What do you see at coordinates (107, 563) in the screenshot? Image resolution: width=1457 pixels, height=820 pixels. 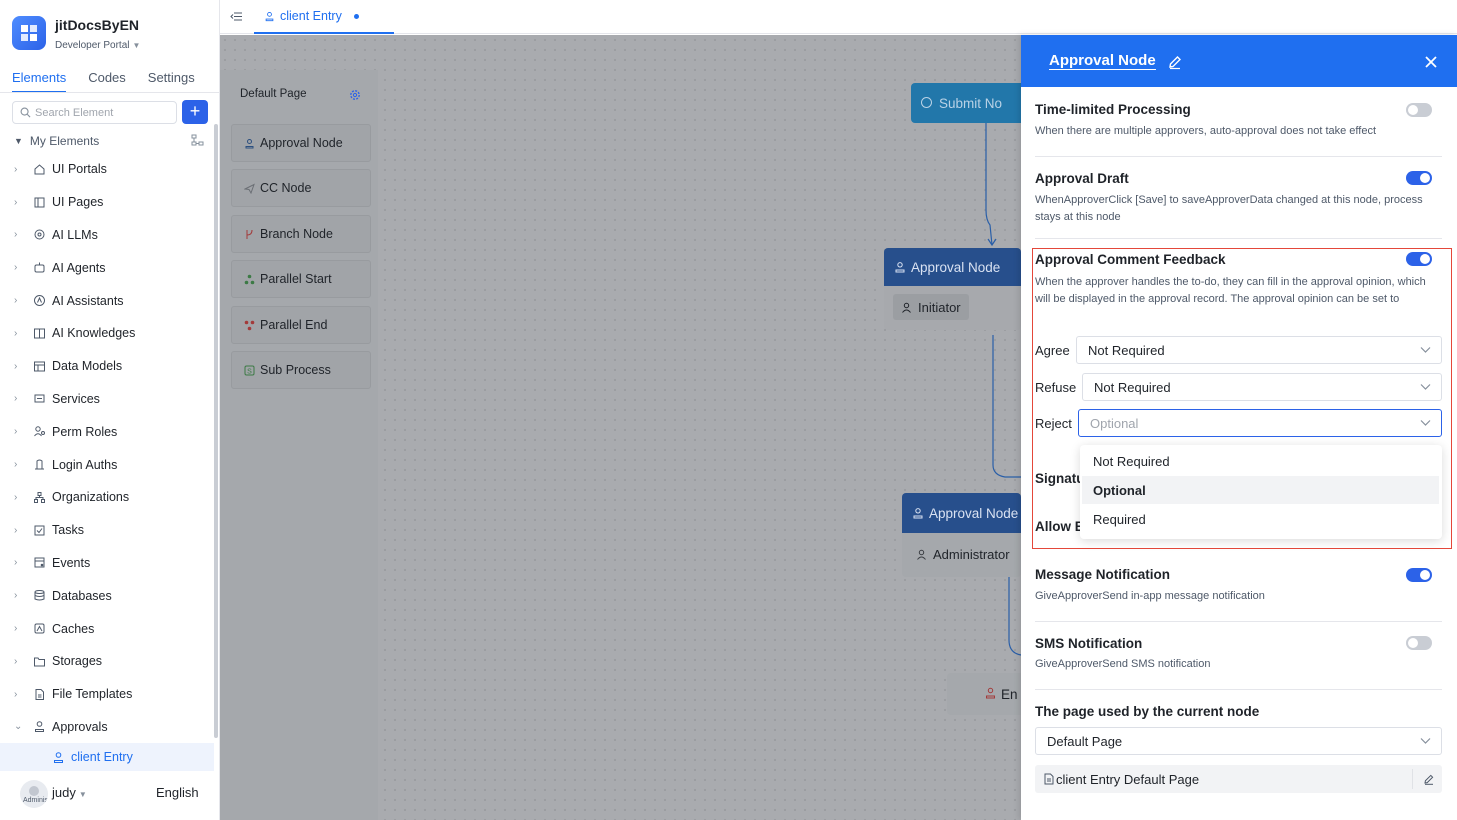 I see `sidebar-item-events: › Events` at bounding box center [107, 563].